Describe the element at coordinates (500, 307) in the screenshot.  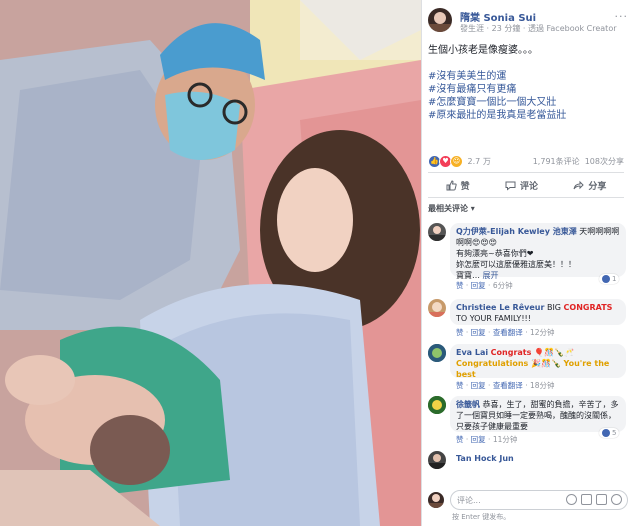
I see `commenter-name: Christiee Le Rêveur` at that location.